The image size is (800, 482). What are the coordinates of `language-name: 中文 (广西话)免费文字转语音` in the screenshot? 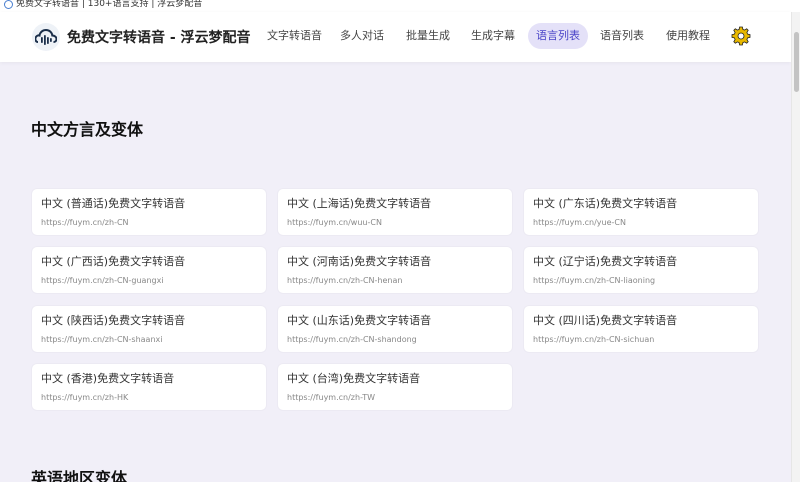 It's located at (113, 261).